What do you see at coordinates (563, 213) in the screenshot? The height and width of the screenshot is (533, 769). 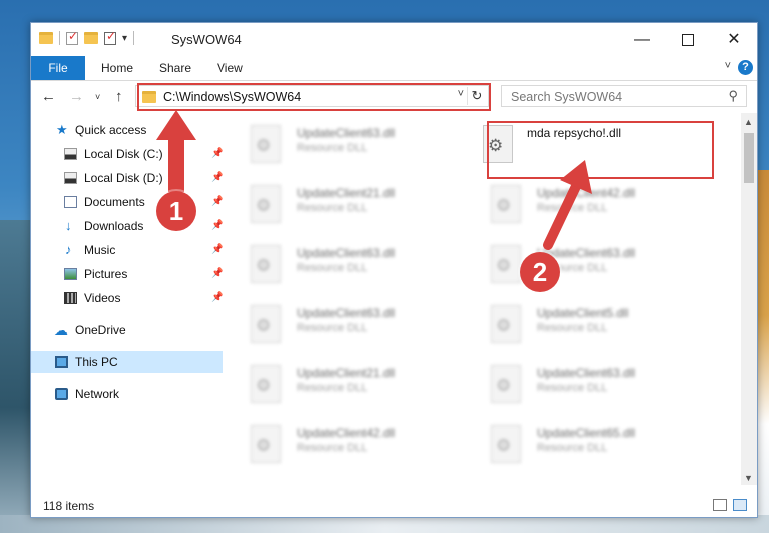 I see `arrow-diagonal-icon` at bounding box center [563, 213].